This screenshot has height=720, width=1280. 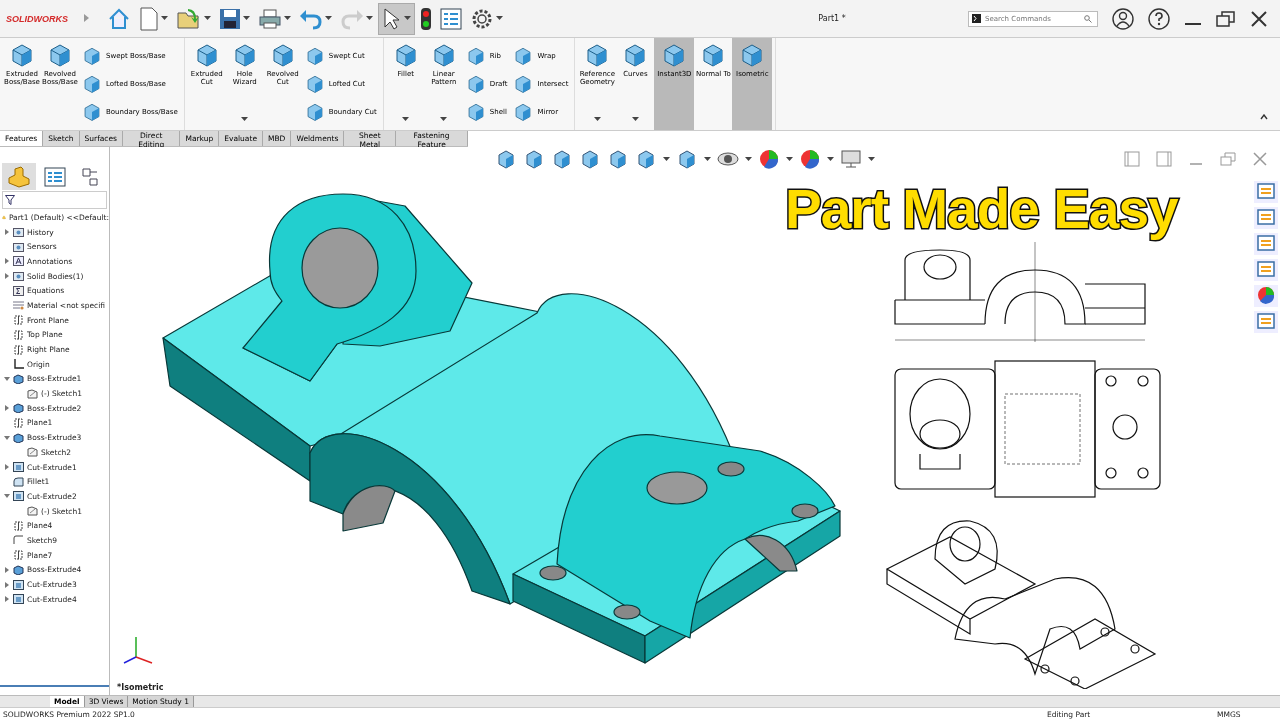 What do you see at coordinates (1266, 192) in the screenshot?
I see `home-button` at bounding box center [1266, 192].